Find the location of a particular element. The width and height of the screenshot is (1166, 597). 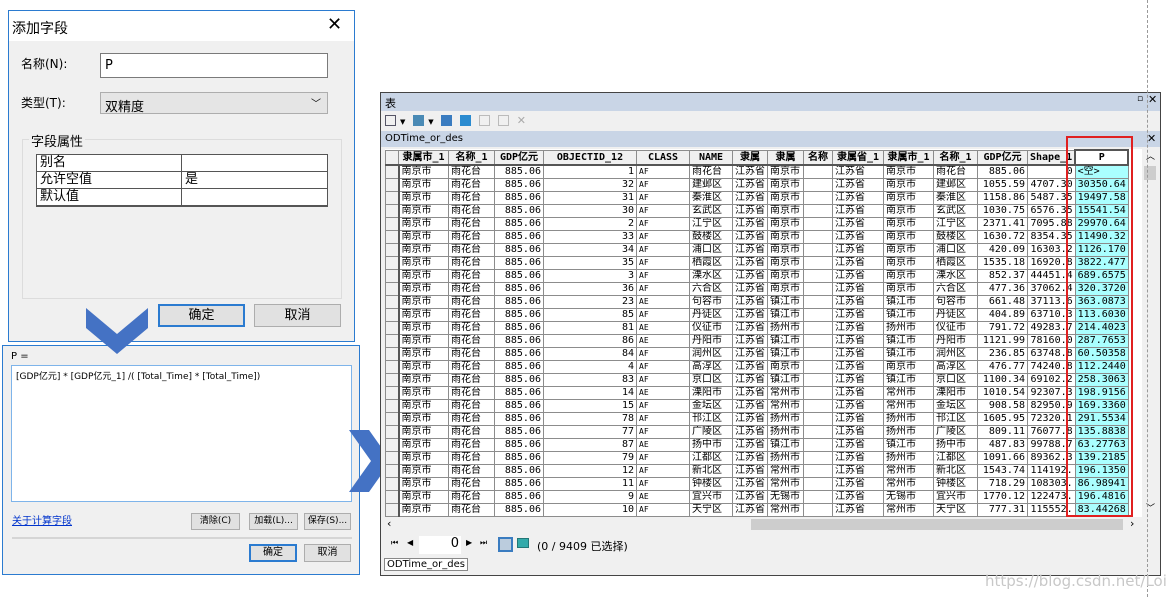

table-cell: 1030.75 is located at coordinates (1002, 210).